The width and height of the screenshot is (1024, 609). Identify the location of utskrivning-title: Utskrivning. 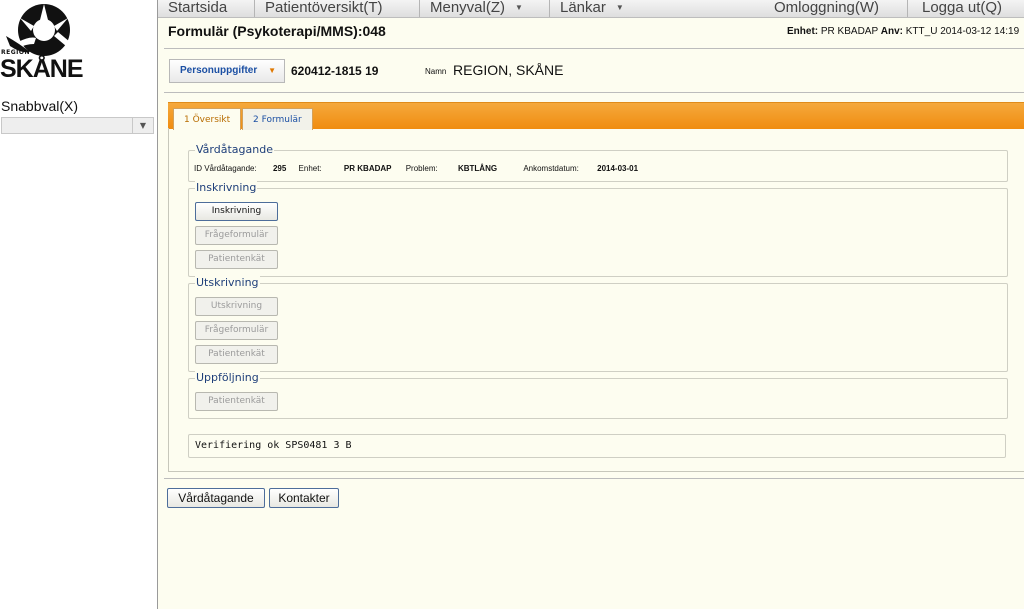
(227, 282).